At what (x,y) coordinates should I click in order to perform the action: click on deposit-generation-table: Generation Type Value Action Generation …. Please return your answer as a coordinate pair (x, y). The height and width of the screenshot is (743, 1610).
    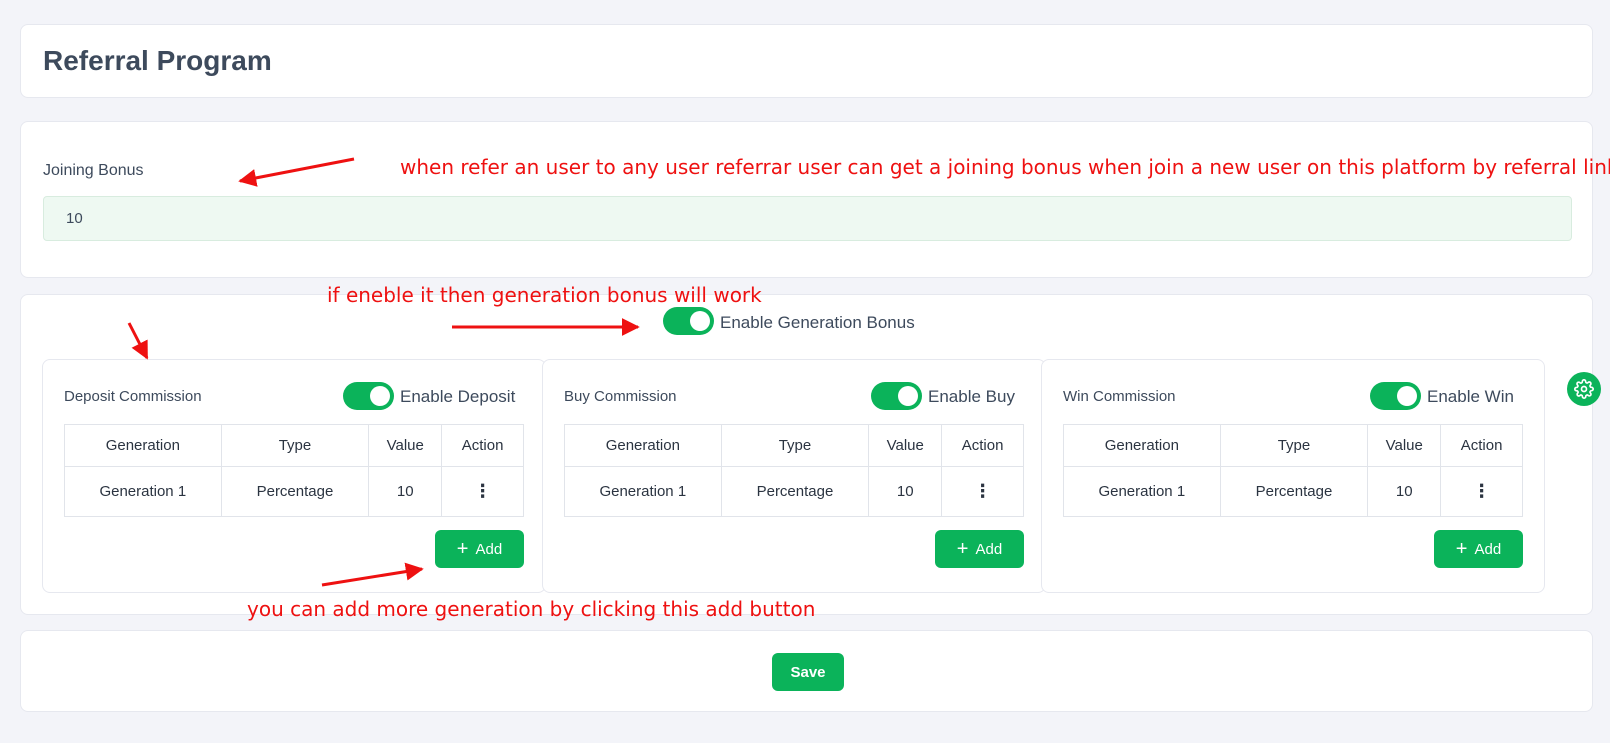
    Looking at the image, I should click on (294, 470).